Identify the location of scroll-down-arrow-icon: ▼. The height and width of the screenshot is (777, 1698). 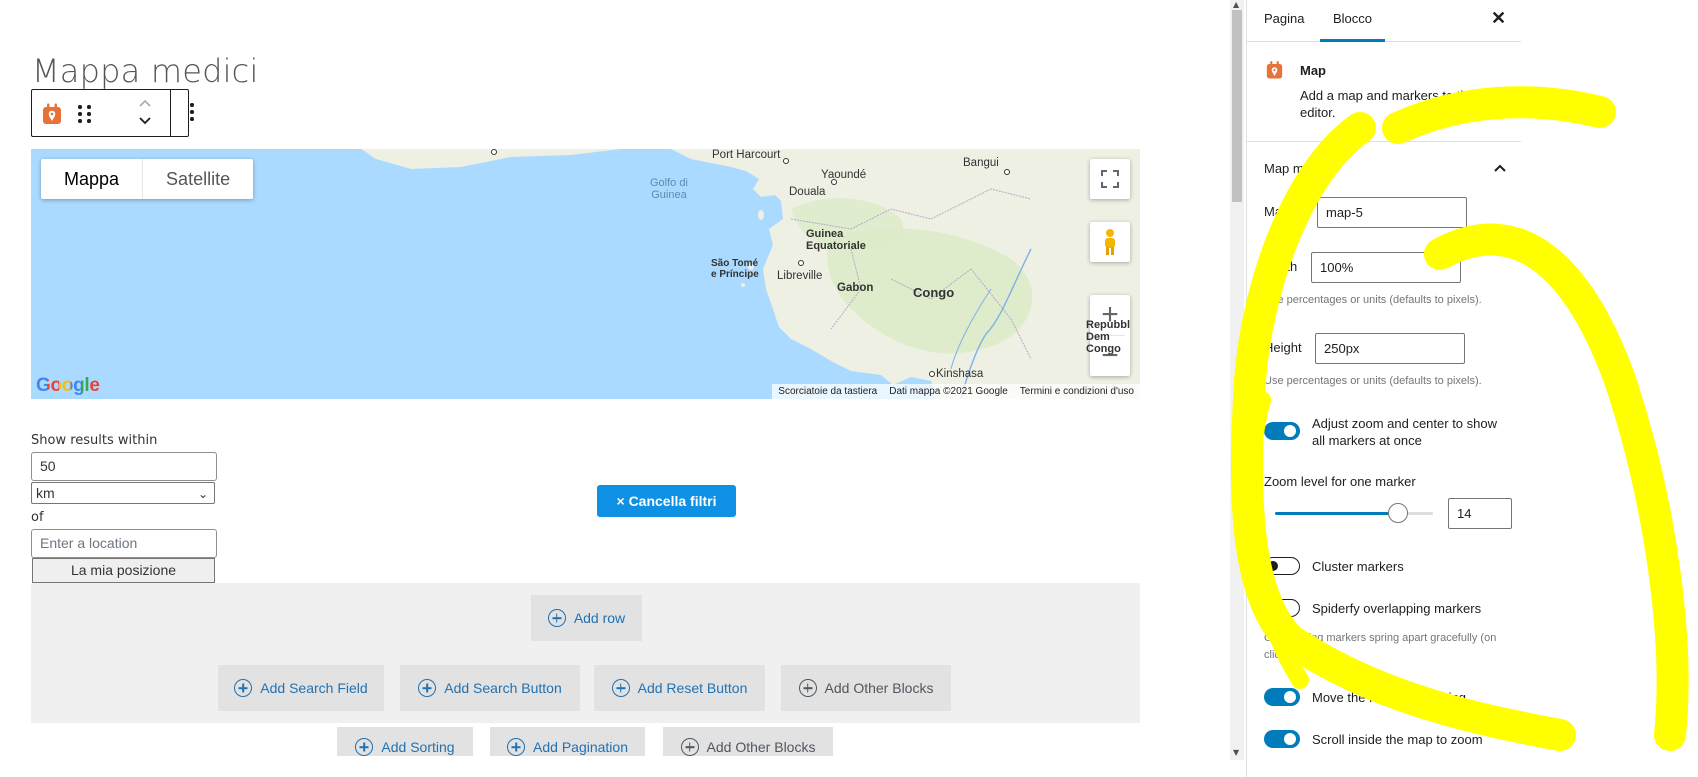
(1236, 752).